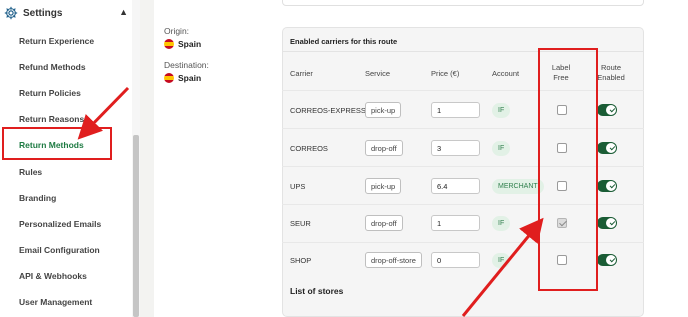 This screenshot has height=317, width=688. I want to click on label-free-arrow, so click(502, 267).